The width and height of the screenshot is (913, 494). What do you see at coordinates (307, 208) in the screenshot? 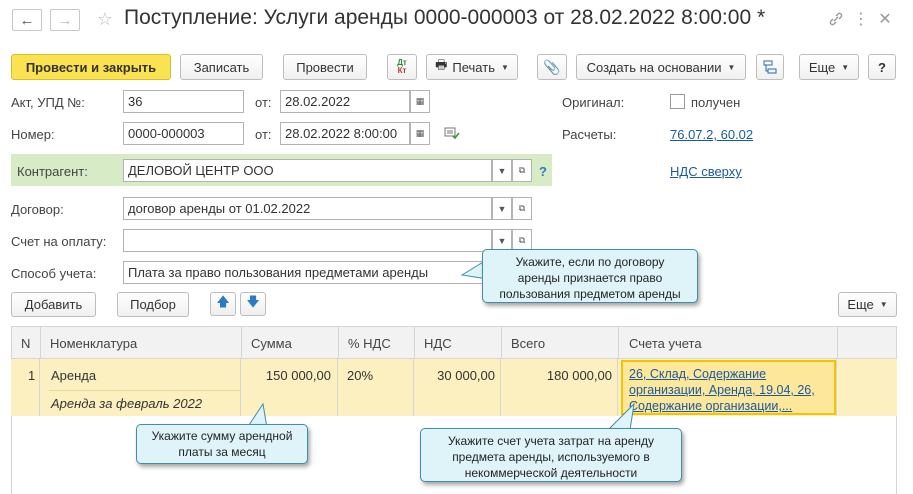
I see `contract-input: договор аренды от 01.02.2022` at bounding box center [307, 208].